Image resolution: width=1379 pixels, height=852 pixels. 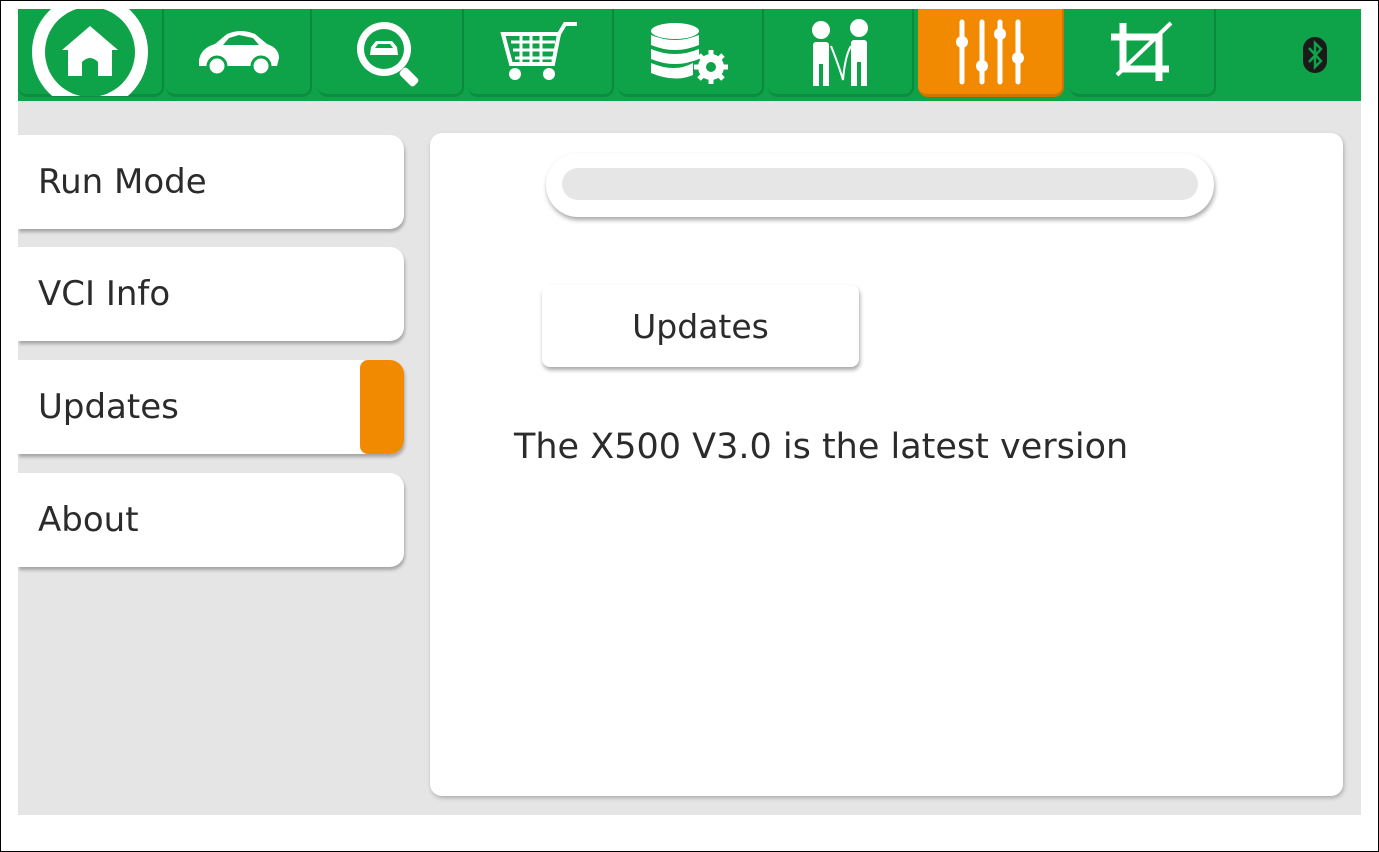 I want to click on tab-crop, so click(x=1143, y=53).